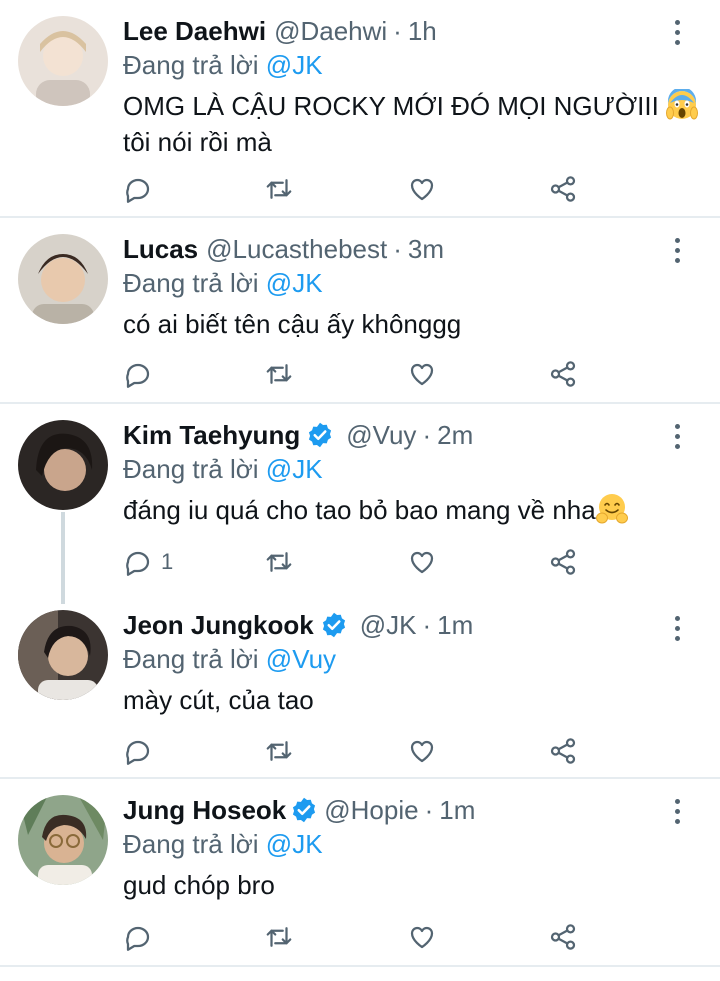  Describe the element at coordinates (353, 562) in the screenshot. I see `tweet-actions: 1` at that location.